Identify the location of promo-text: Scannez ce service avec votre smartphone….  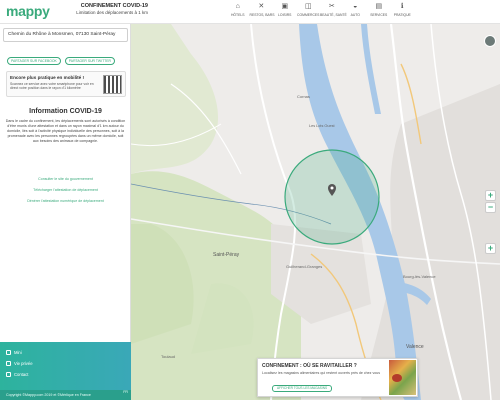
(52, 86).